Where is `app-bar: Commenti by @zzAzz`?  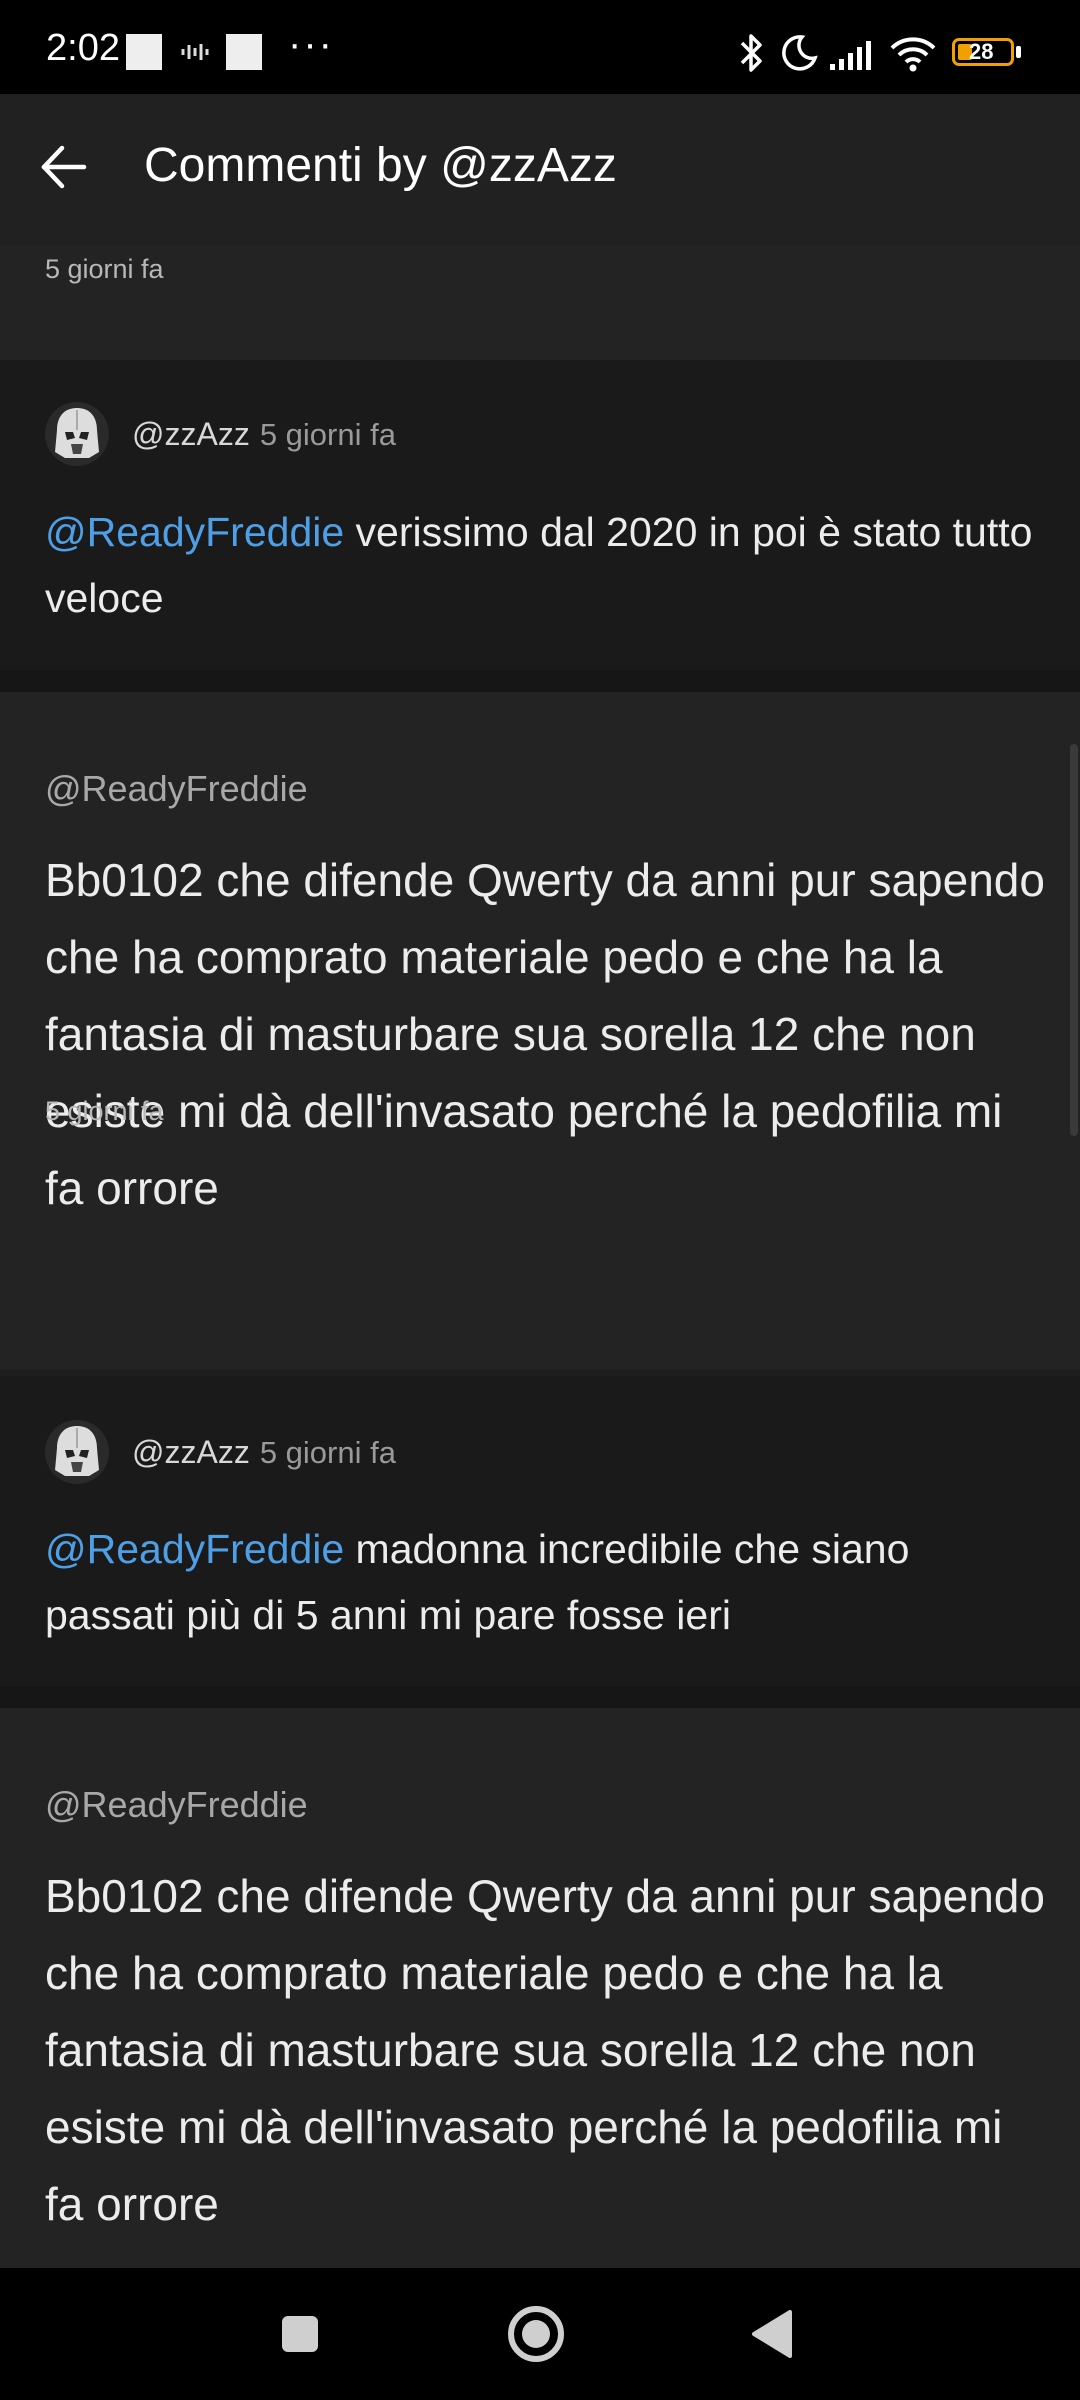 app-bar: Commenti by @zzAzz is located at coordinates (540, 170).